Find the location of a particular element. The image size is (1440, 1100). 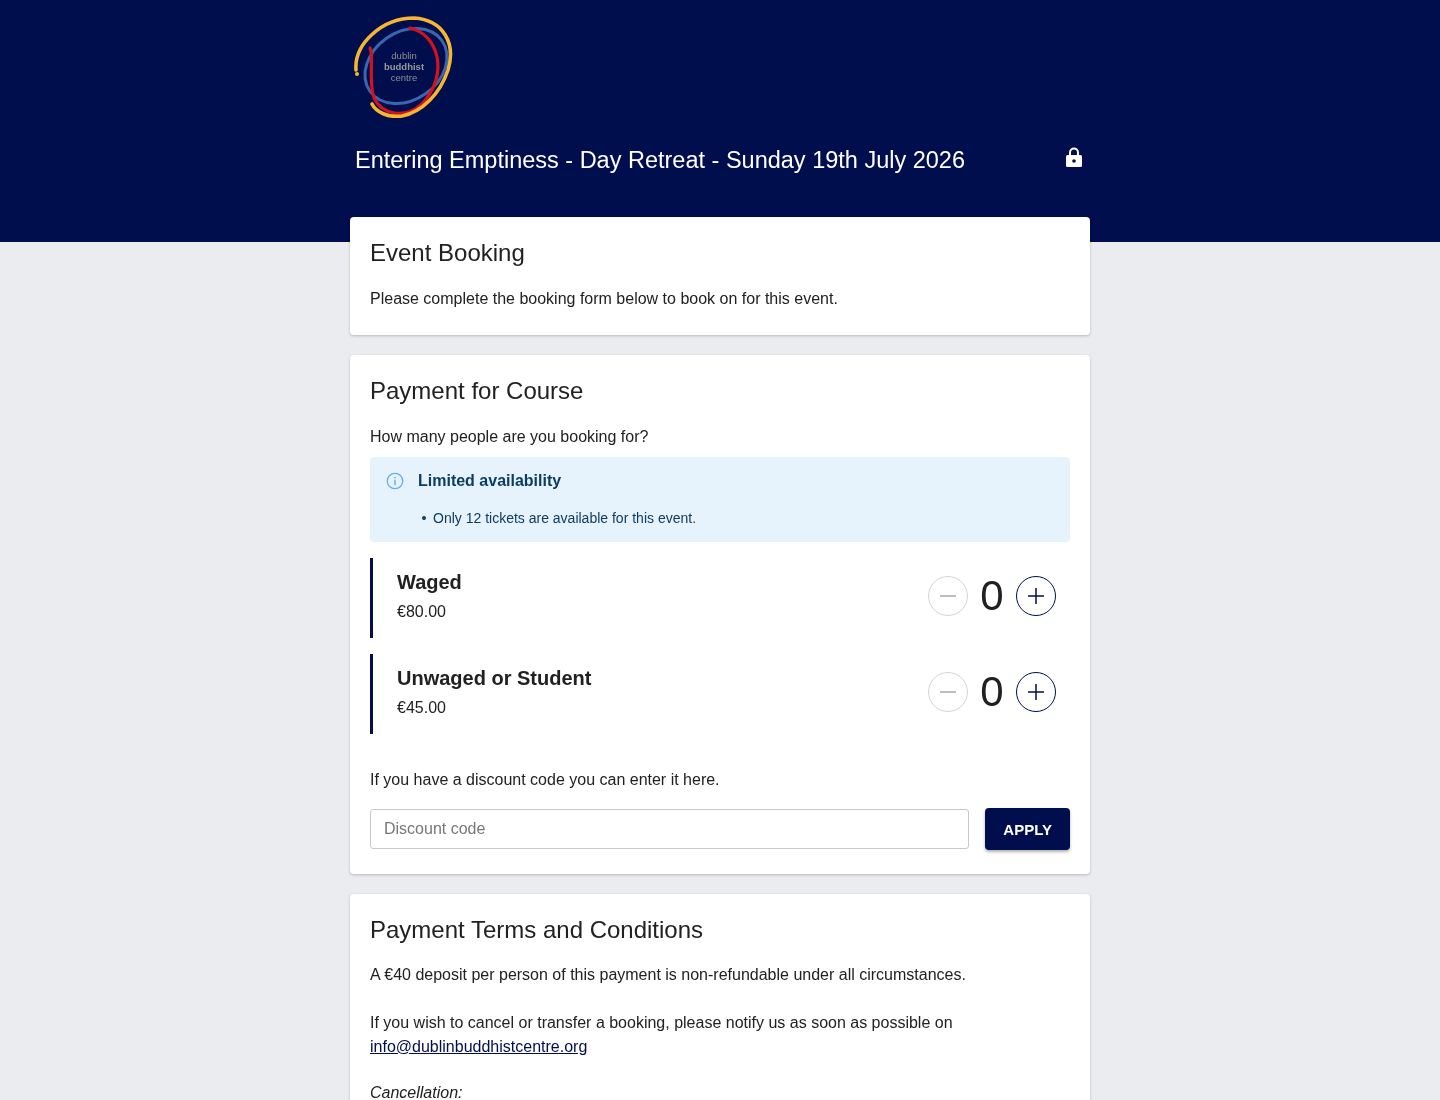

ticket-price: €80.00 is located at coordinates (422, 612).